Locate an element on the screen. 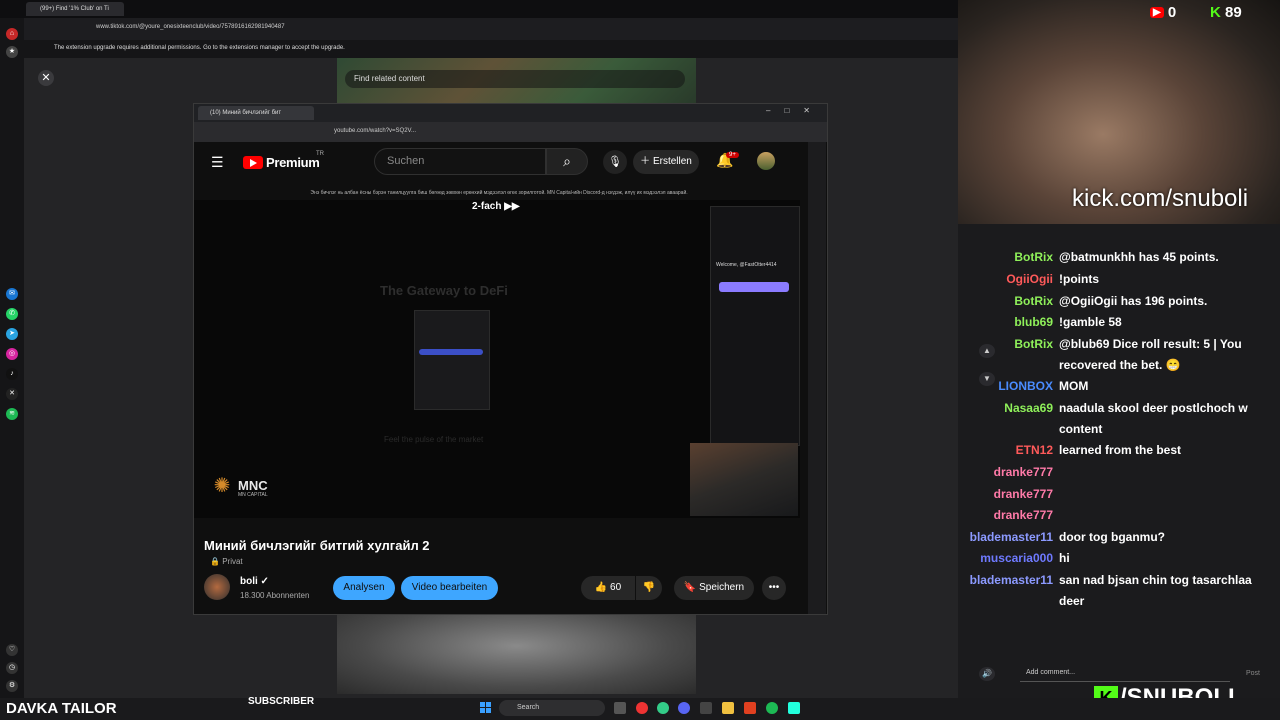 The image size is (1280, 720). post-button: Post is located at coordinates (1253, 673).